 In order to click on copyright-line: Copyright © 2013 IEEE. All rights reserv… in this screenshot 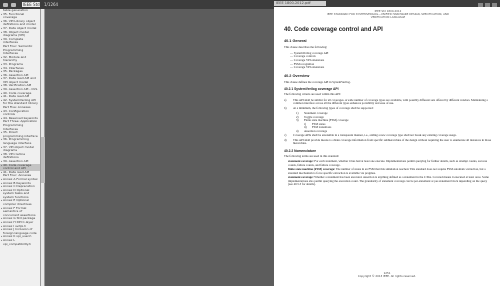, I will do `click(387, 276)`.